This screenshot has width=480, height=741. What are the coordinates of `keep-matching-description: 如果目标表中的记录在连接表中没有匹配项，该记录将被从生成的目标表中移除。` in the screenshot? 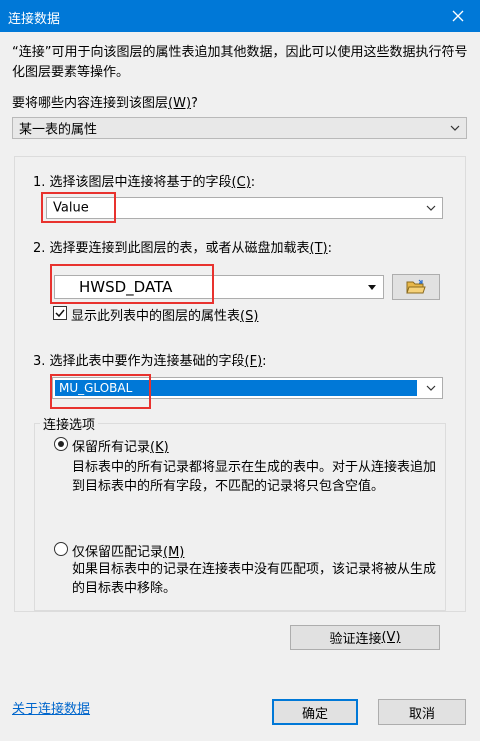 It's located at (254, 579).